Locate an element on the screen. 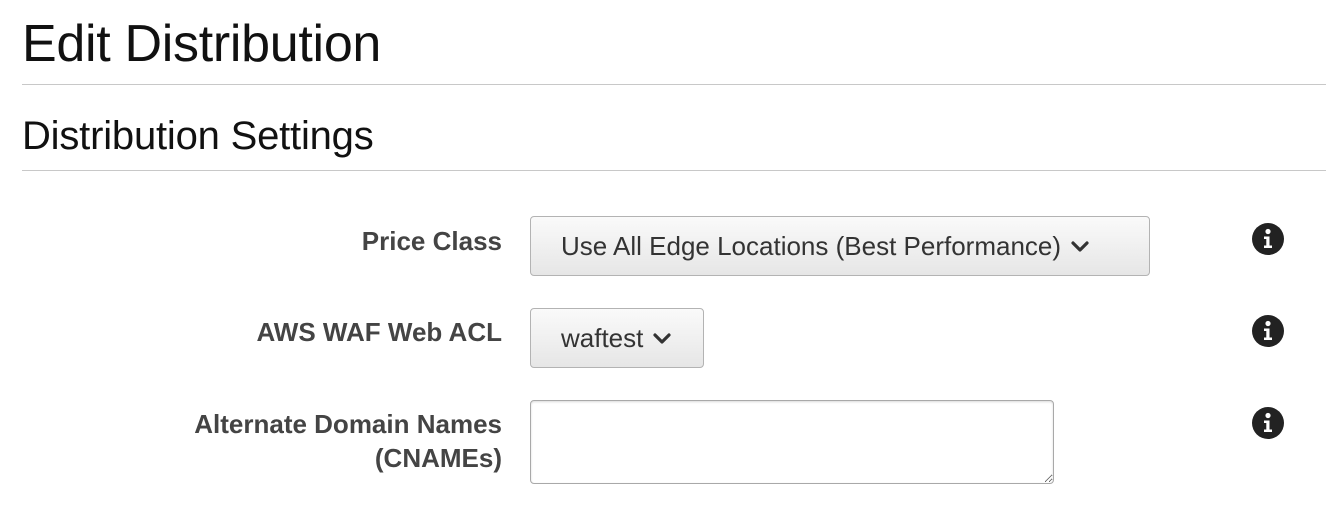 The height and width of the screenshot is (506, 1326). waf-acl-label: AWS WAF Web ACL is located at coordinates (379, 332).